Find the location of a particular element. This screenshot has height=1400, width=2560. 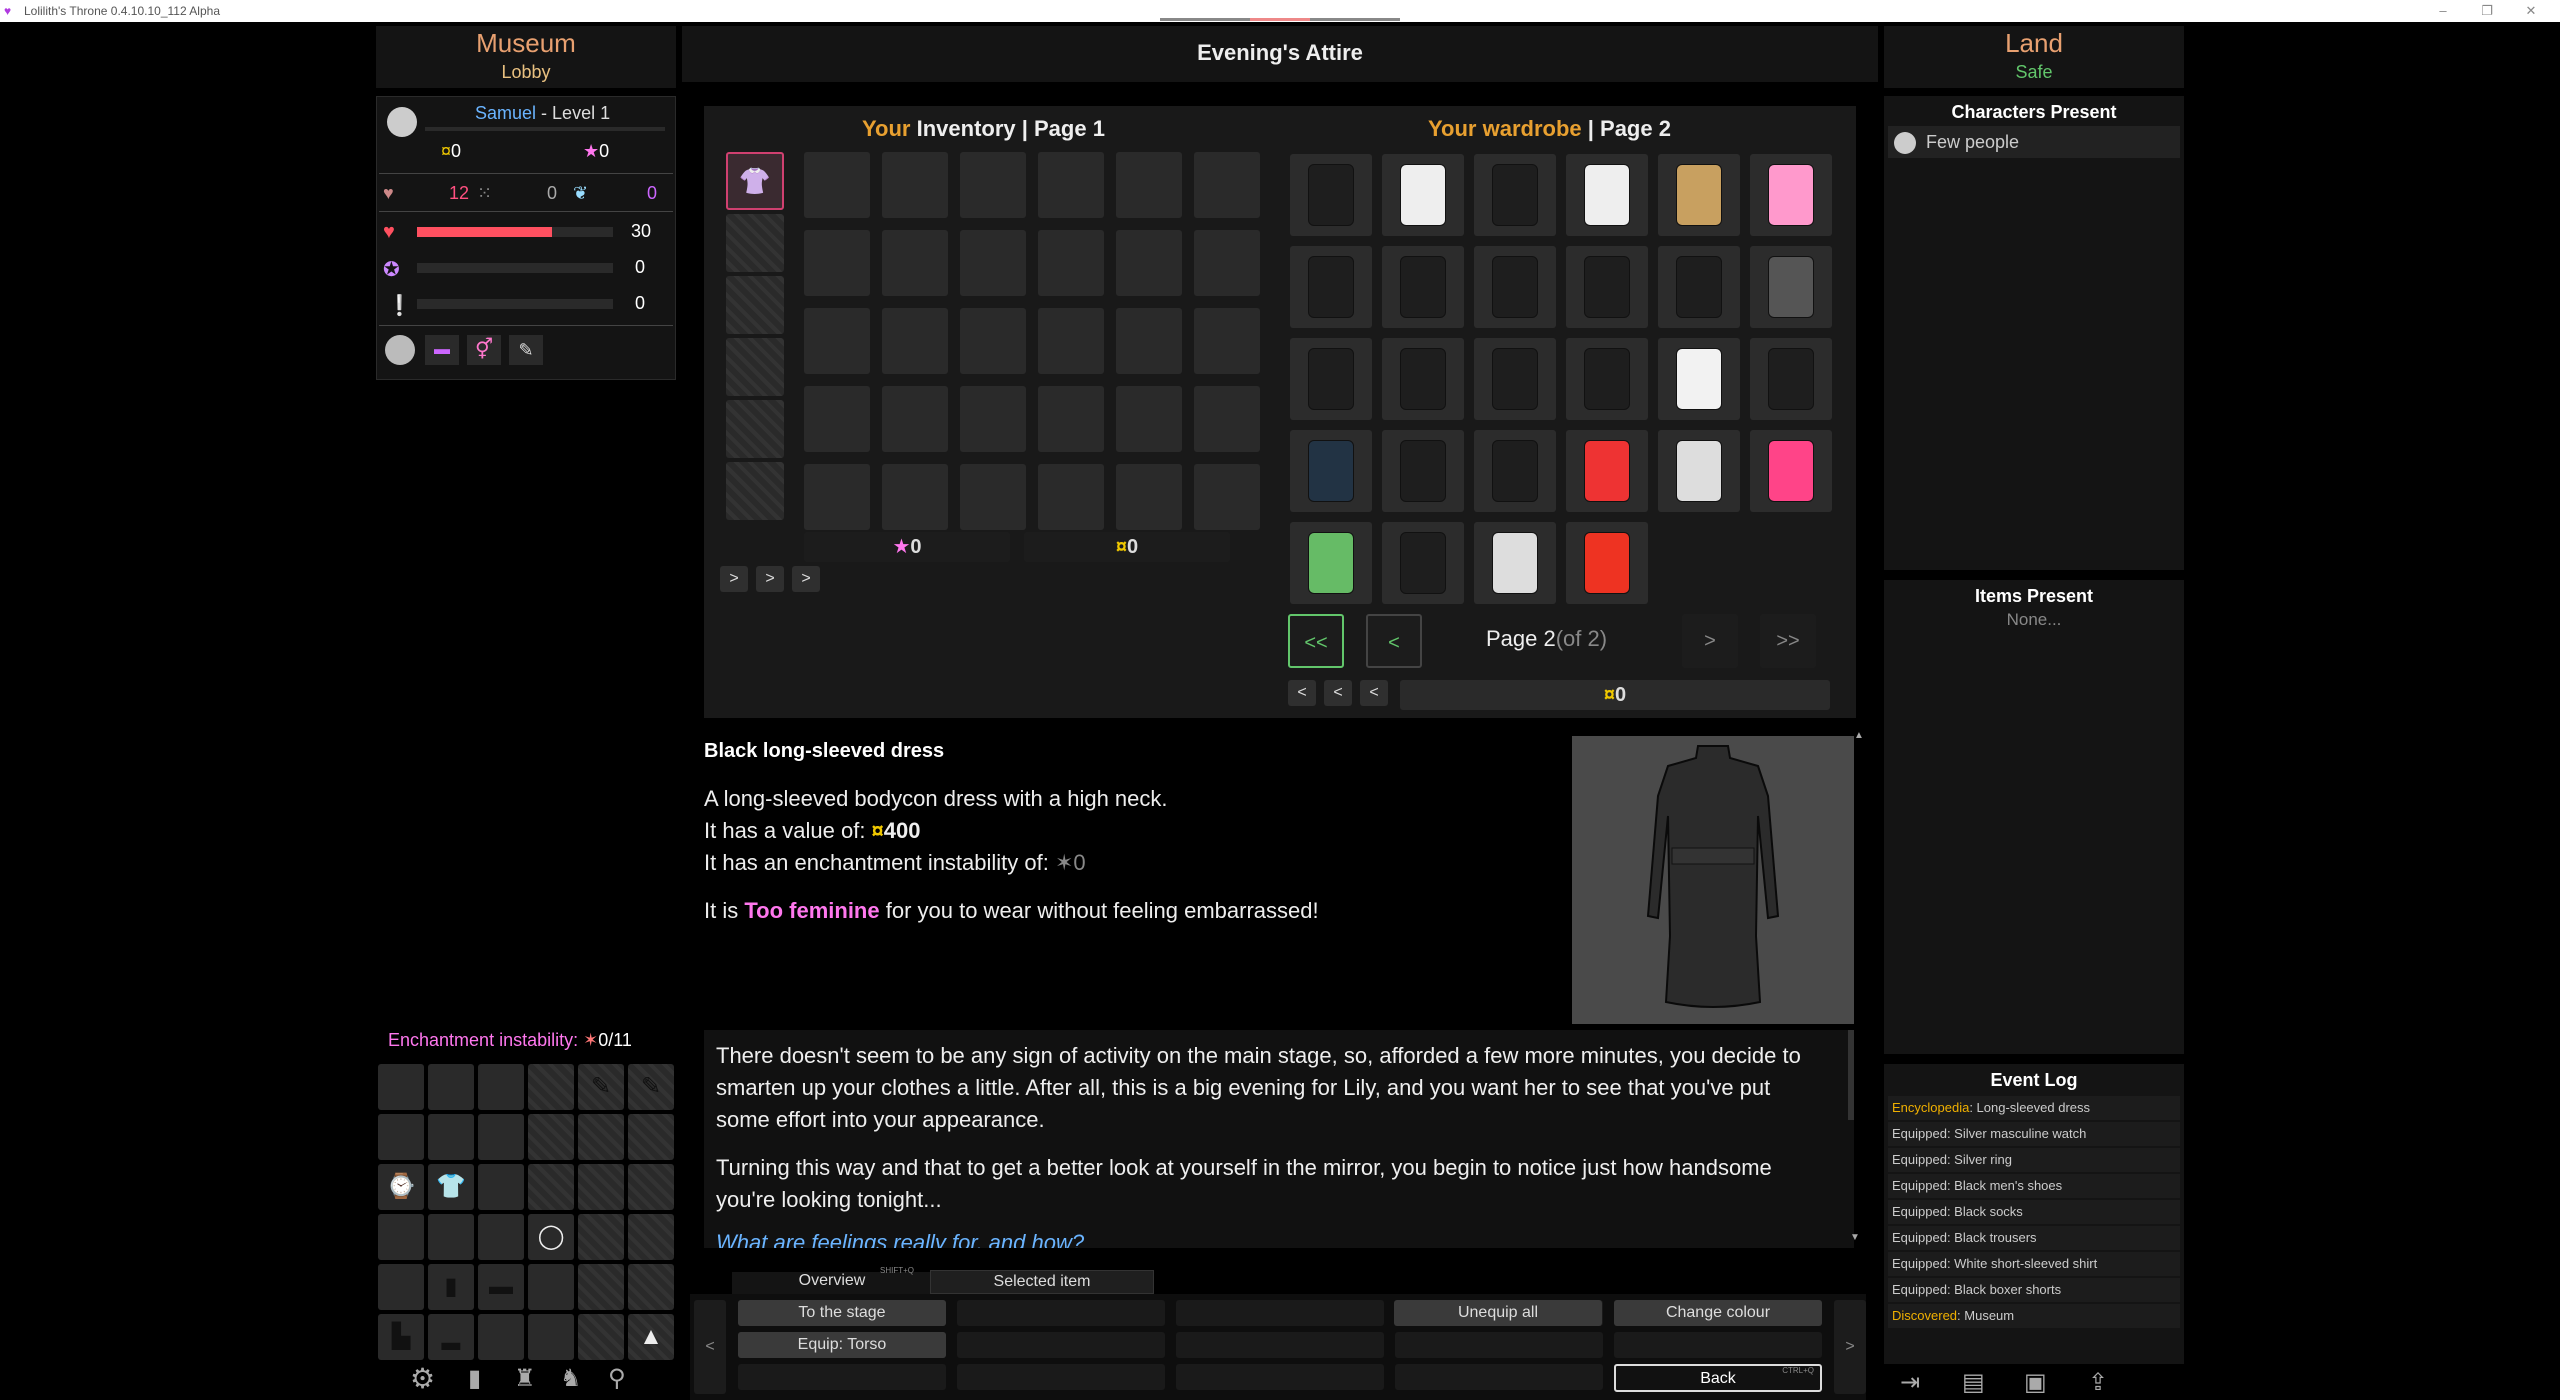

save-icon: ▣ is located at coordinates (2035, 1382).